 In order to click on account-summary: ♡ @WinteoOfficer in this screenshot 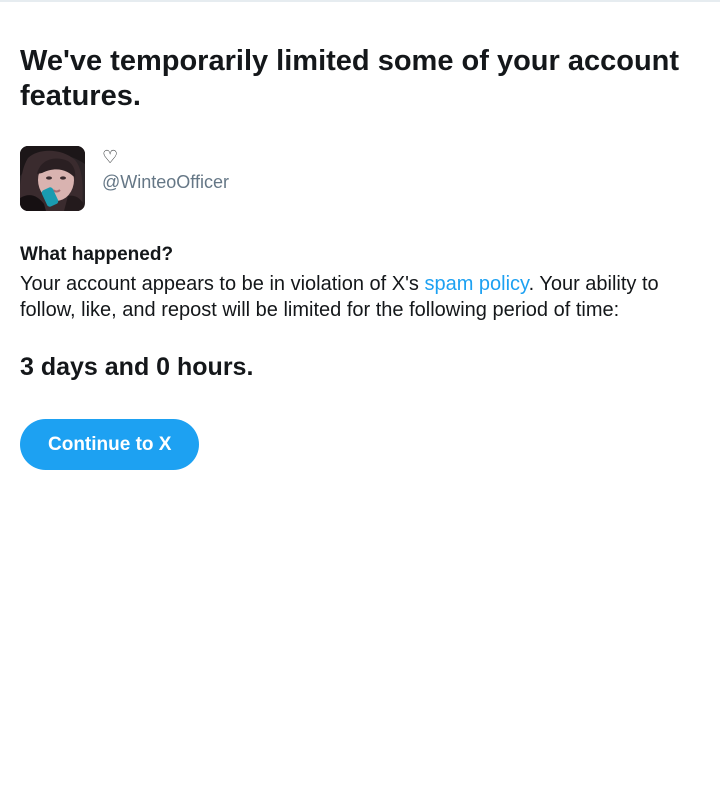, I will do `click(360, 178)`.